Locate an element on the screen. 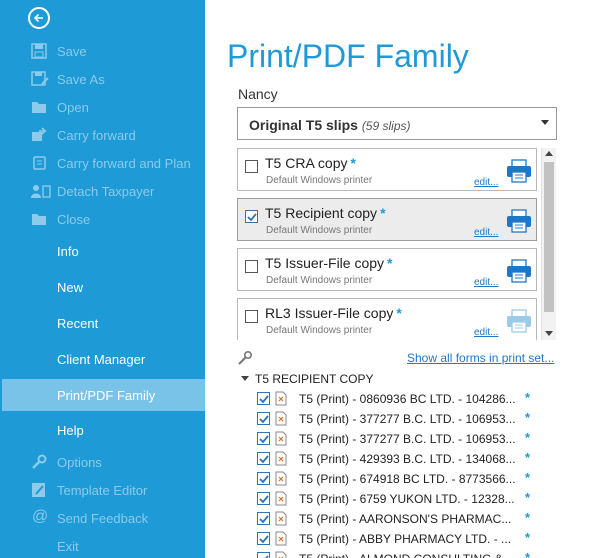 Image resolution: width=600 pixels, height=558 pixels. slip-row: T5 (Print) - ABBY PHARMACY LTD. - ... * is located at coordinates (407, 539).